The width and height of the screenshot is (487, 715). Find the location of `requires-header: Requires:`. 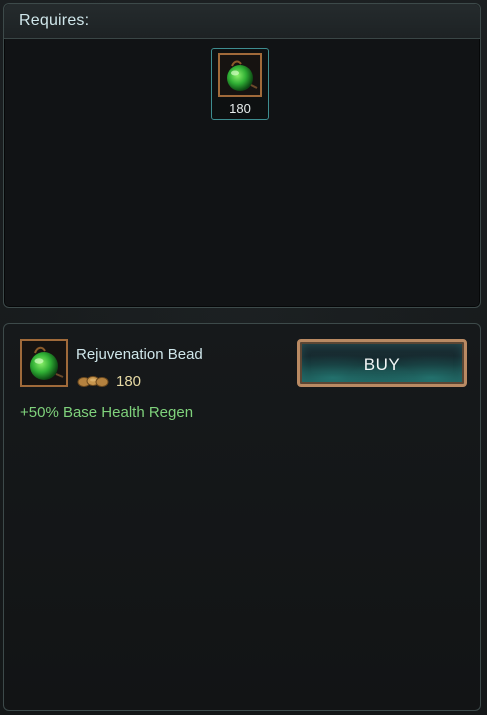

requires-header: Requires: is located at coordinates (242, 21).